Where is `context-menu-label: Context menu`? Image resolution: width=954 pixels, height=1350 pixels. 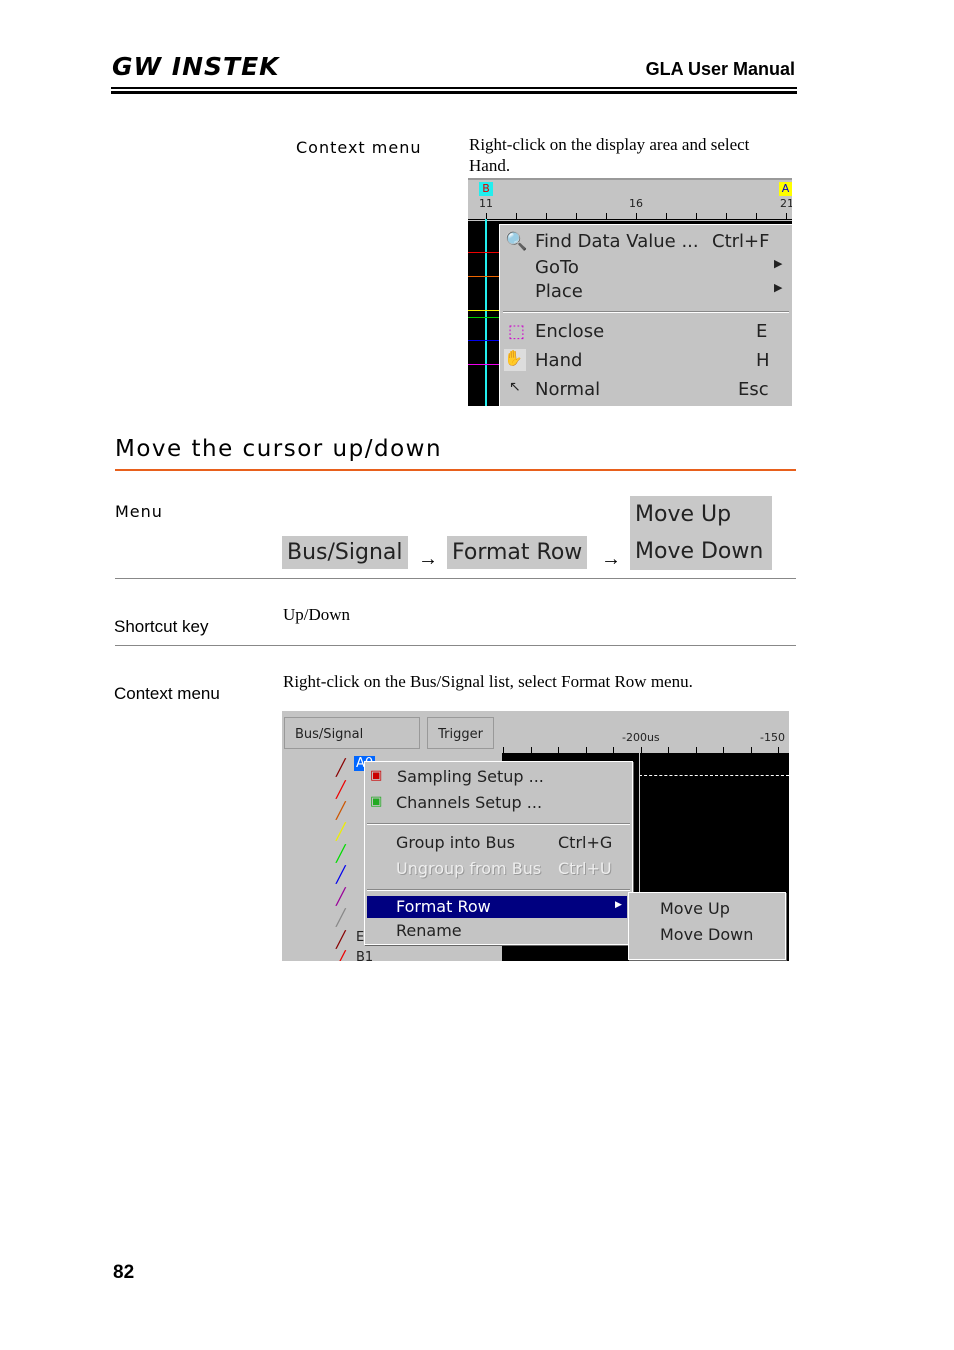 context-menu-label: Context menu is located at coordinates (359, 147).